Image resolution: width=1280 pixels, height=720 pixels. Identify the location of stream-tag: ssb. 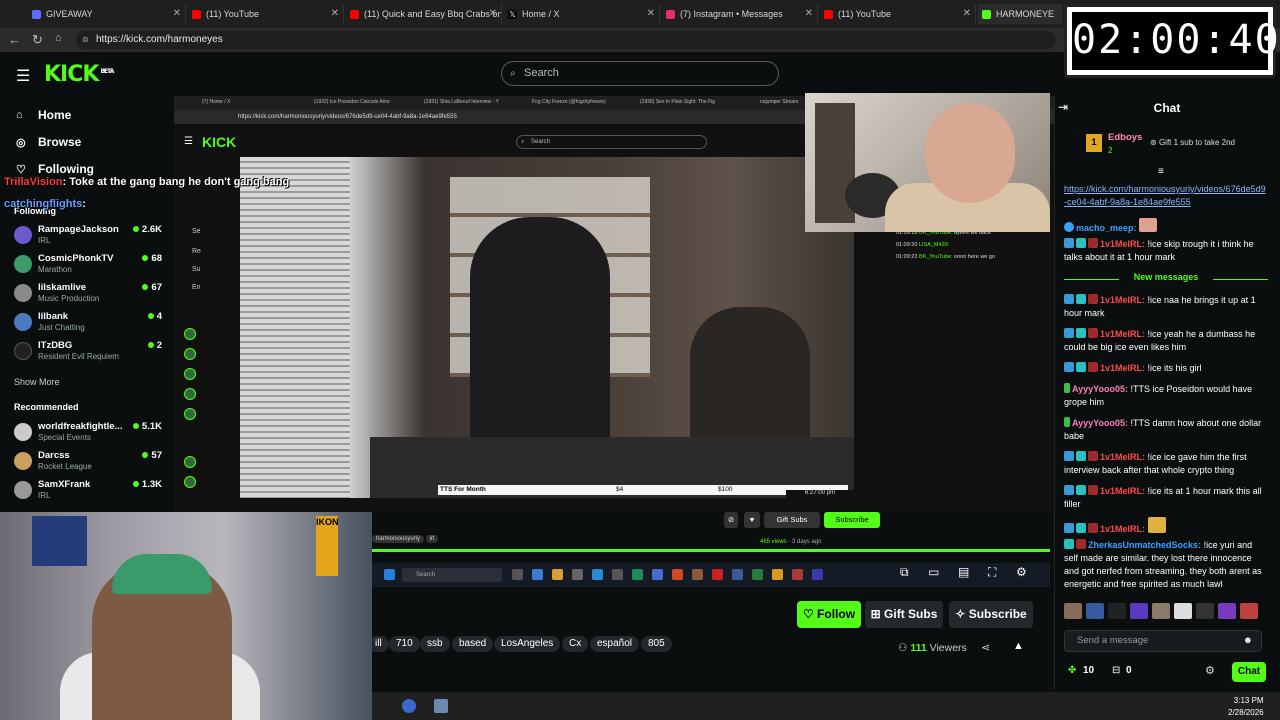
(435, 644).